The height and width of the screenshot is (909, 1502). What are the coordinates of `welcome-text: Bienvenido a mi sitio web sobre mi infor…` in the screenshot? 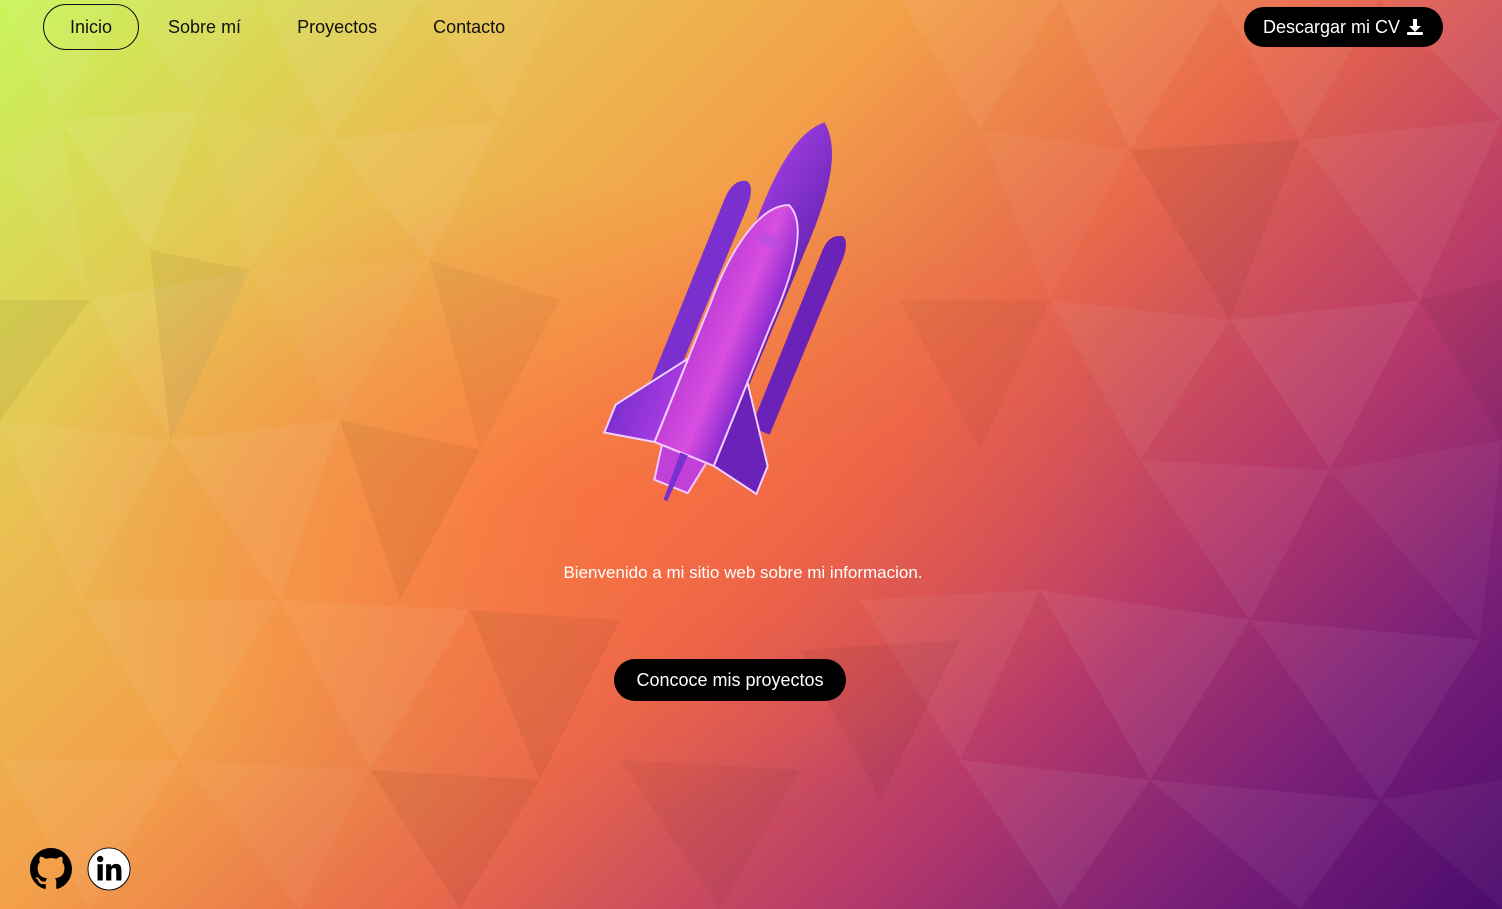 It's located at (743, 572).